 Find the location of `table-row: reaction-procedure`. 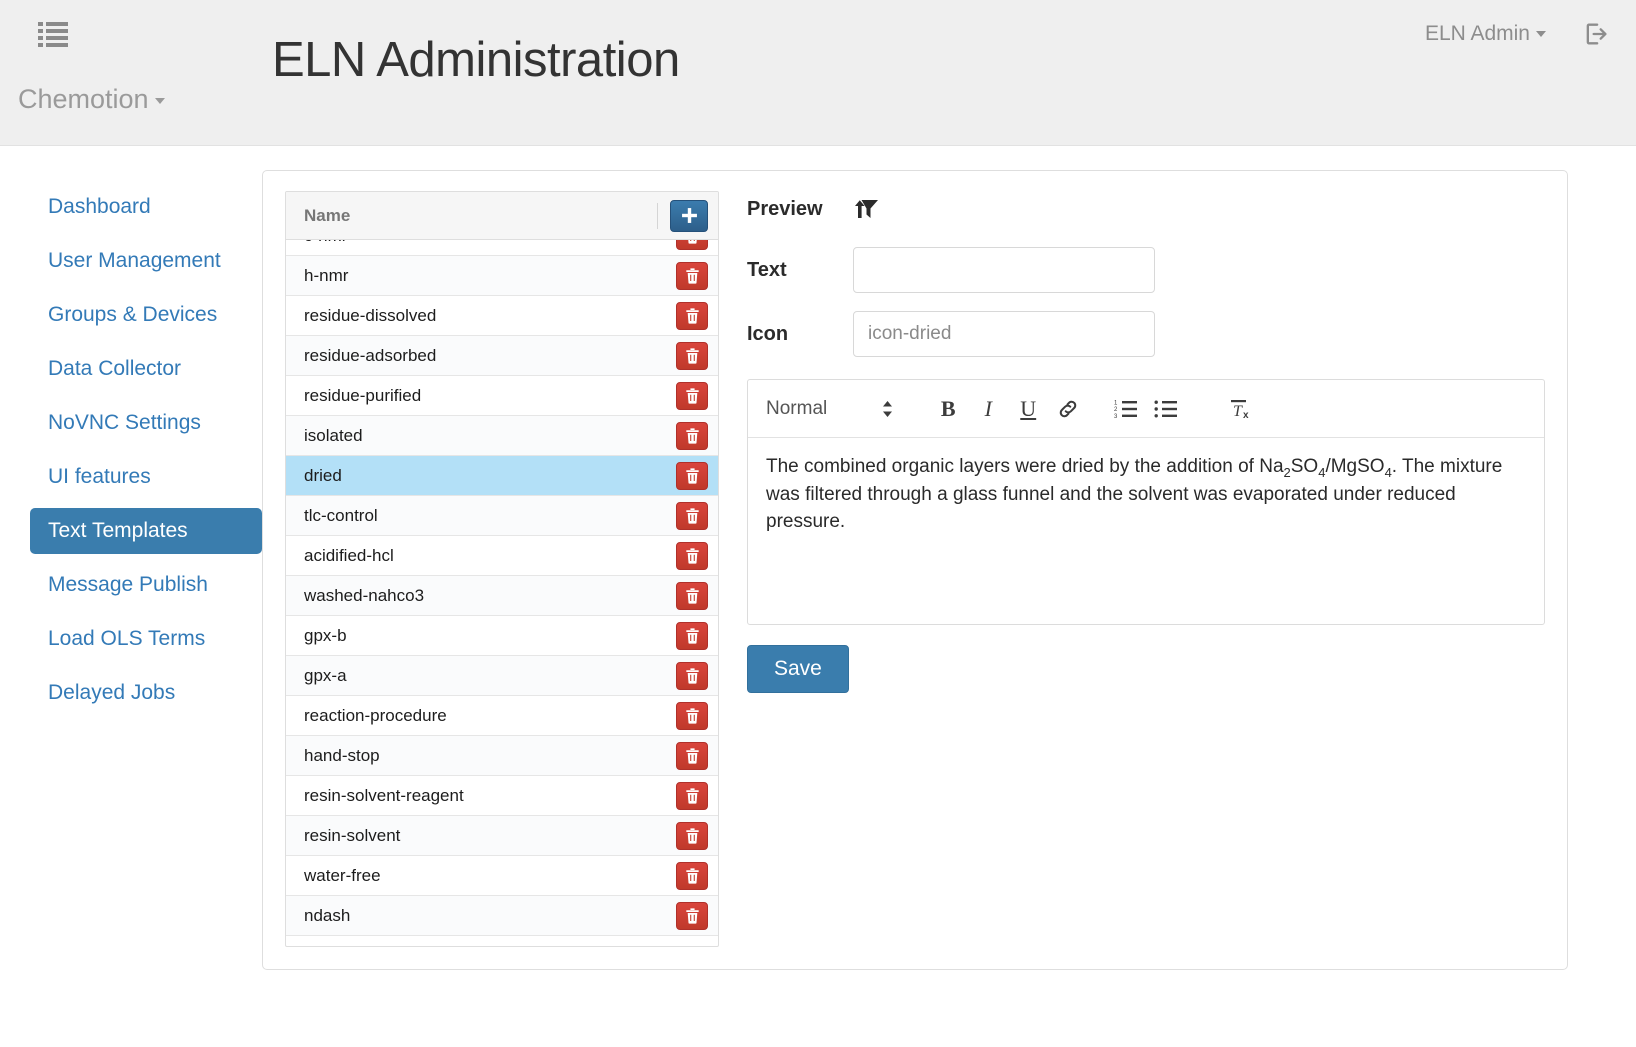

table-row: reaction-procedure is located at coordinates (502, 716).